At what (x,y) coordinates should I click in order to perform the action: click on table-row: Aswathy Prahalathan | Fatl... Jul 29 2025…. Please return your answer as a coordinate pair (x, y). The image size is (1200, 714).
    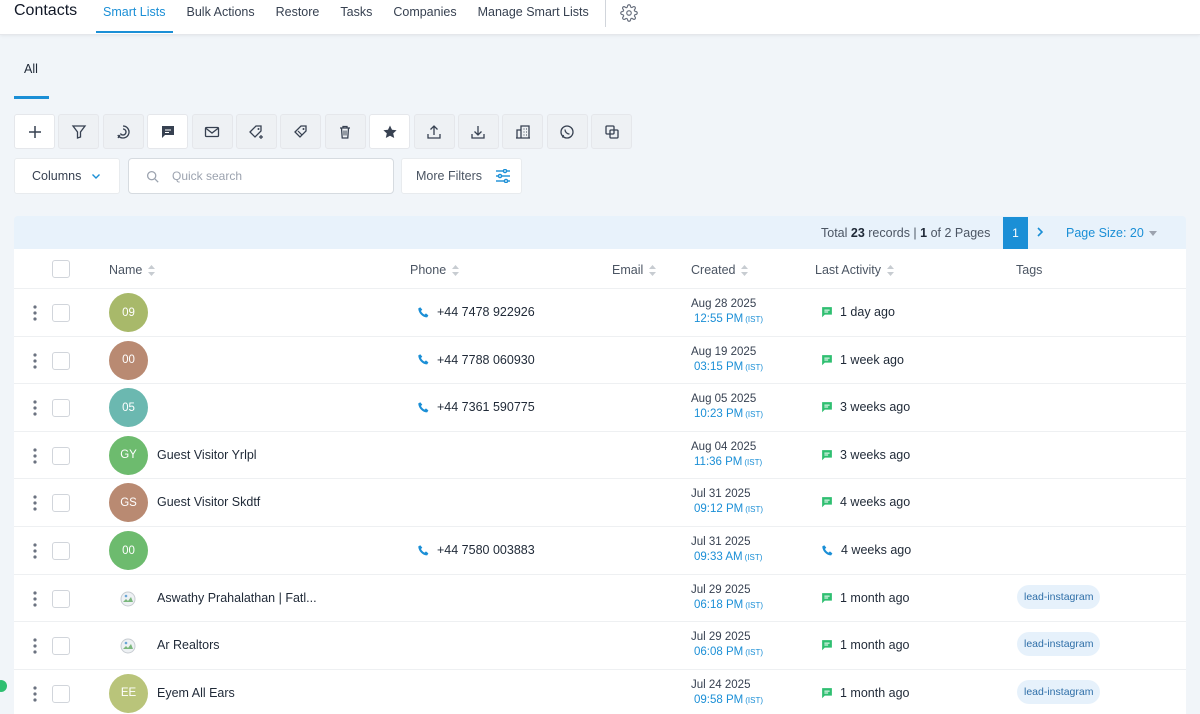
    Looking at the image, I should click on (600, 599).